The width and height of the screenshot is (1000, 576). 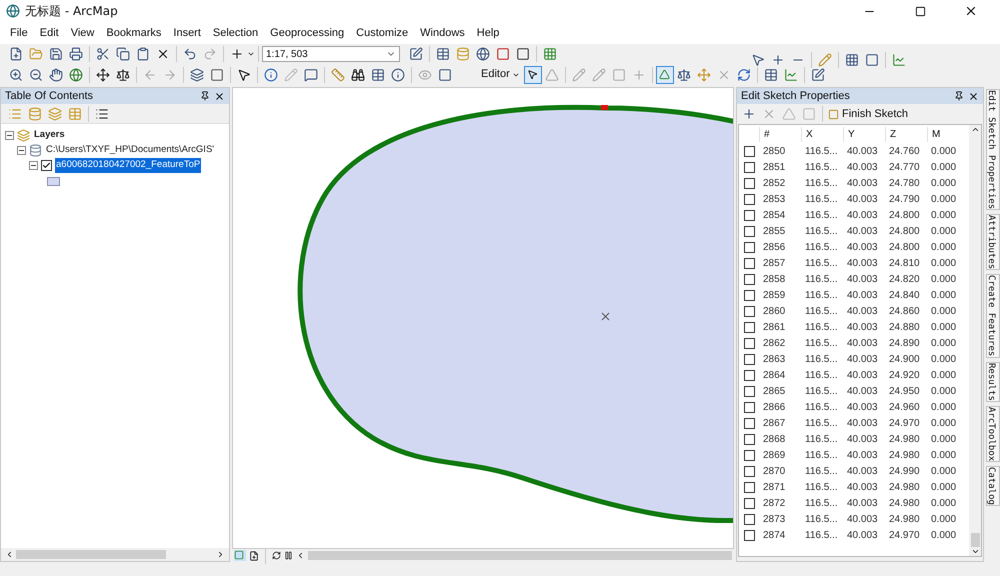 What do you see at coordinates (975, 551) in the screenshot?
I see `scroll-down-icon` at bounding box center [975, 551].